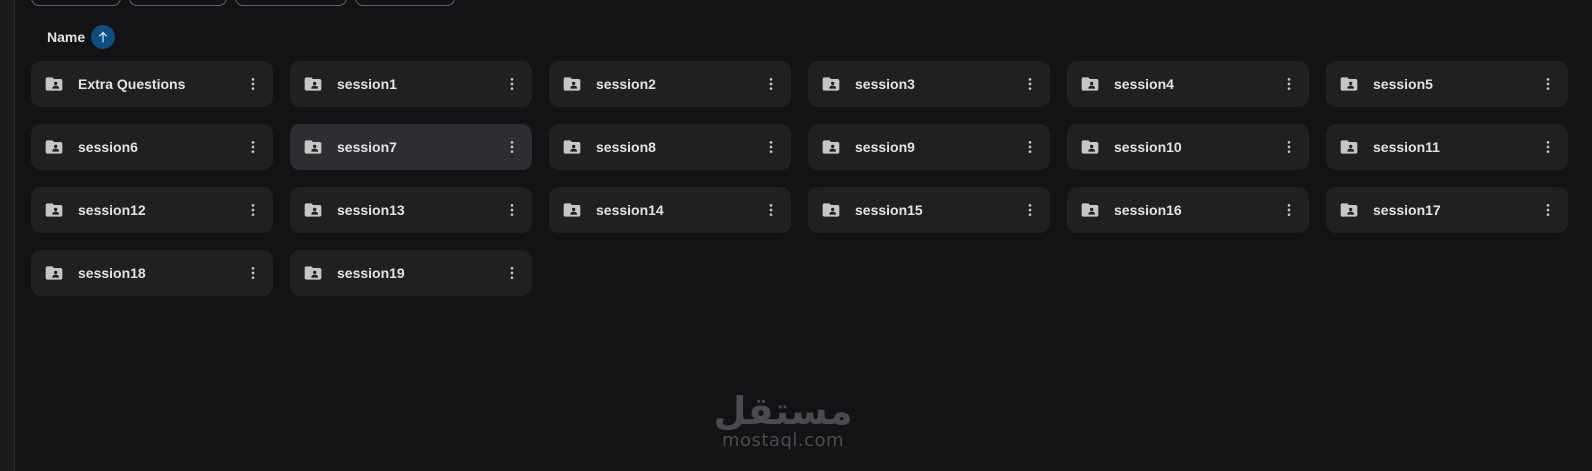 The width and height of the screenshot is (1592, 471). What do you see at coordinates (112, 210) in the screenshot?
I see `folder-name: session12` at bounding box center [112, 210].